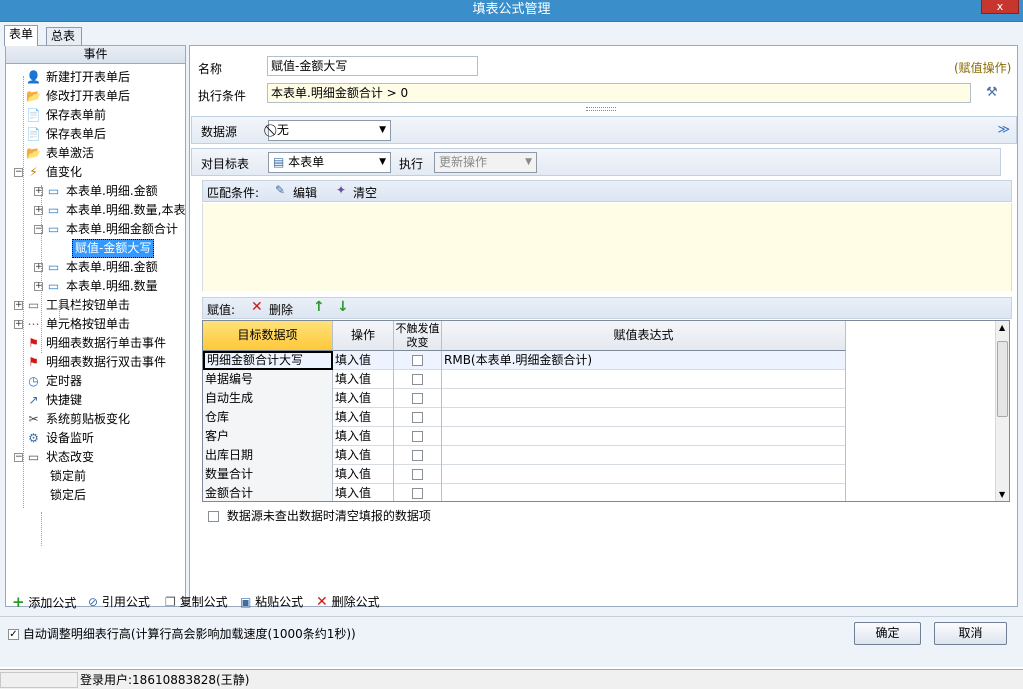 The image size is (1023, 689). Describe the element at coordinates (268, 455) in the screenshot. I see `target-cell: 出库日期` at that location.